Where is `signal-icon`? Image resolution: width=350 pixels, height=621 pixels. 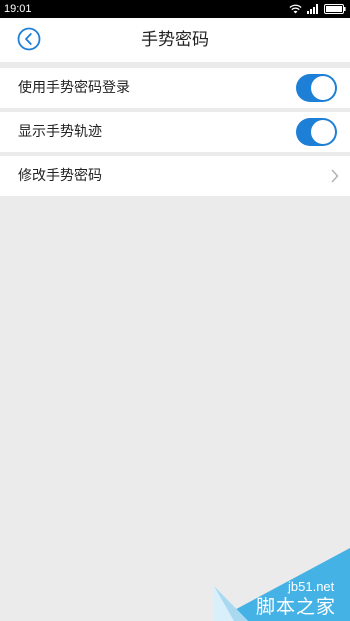 signal-icon is located at coordinates (313, 9).